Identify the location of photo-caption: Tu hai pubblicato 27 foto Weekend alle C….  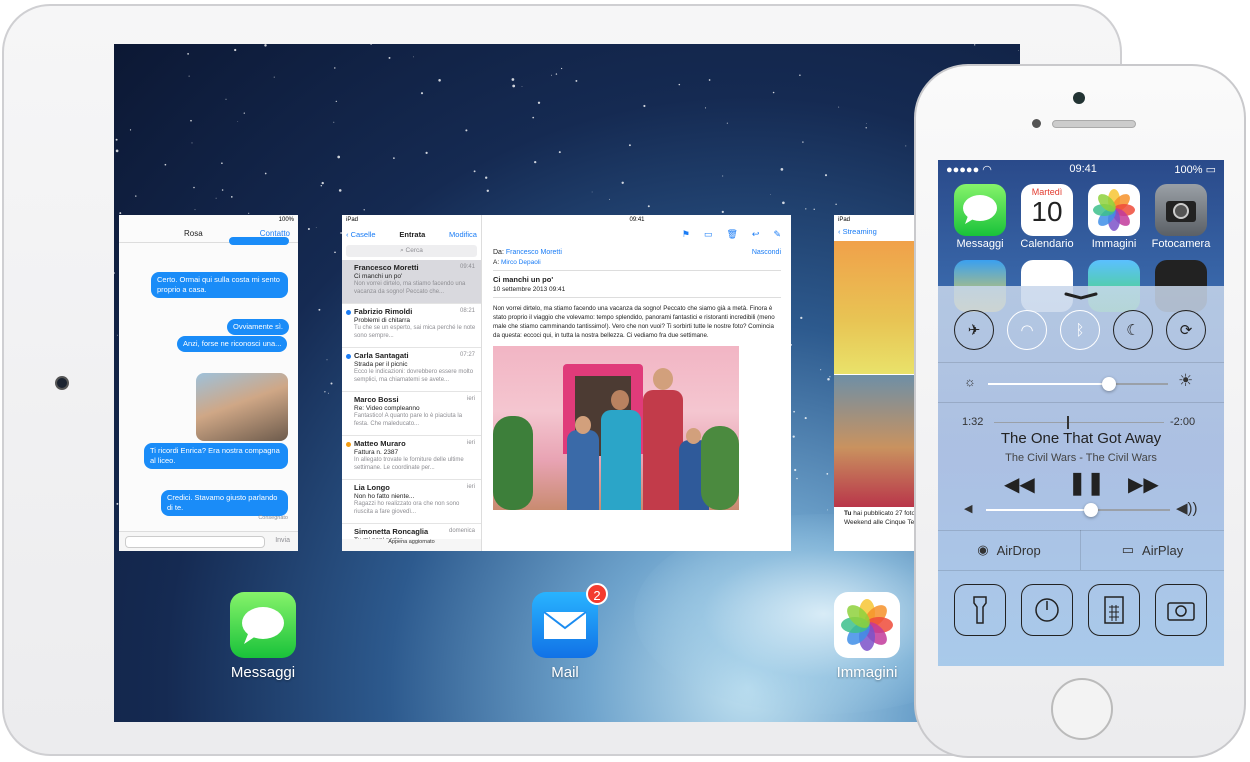
(883, 518).